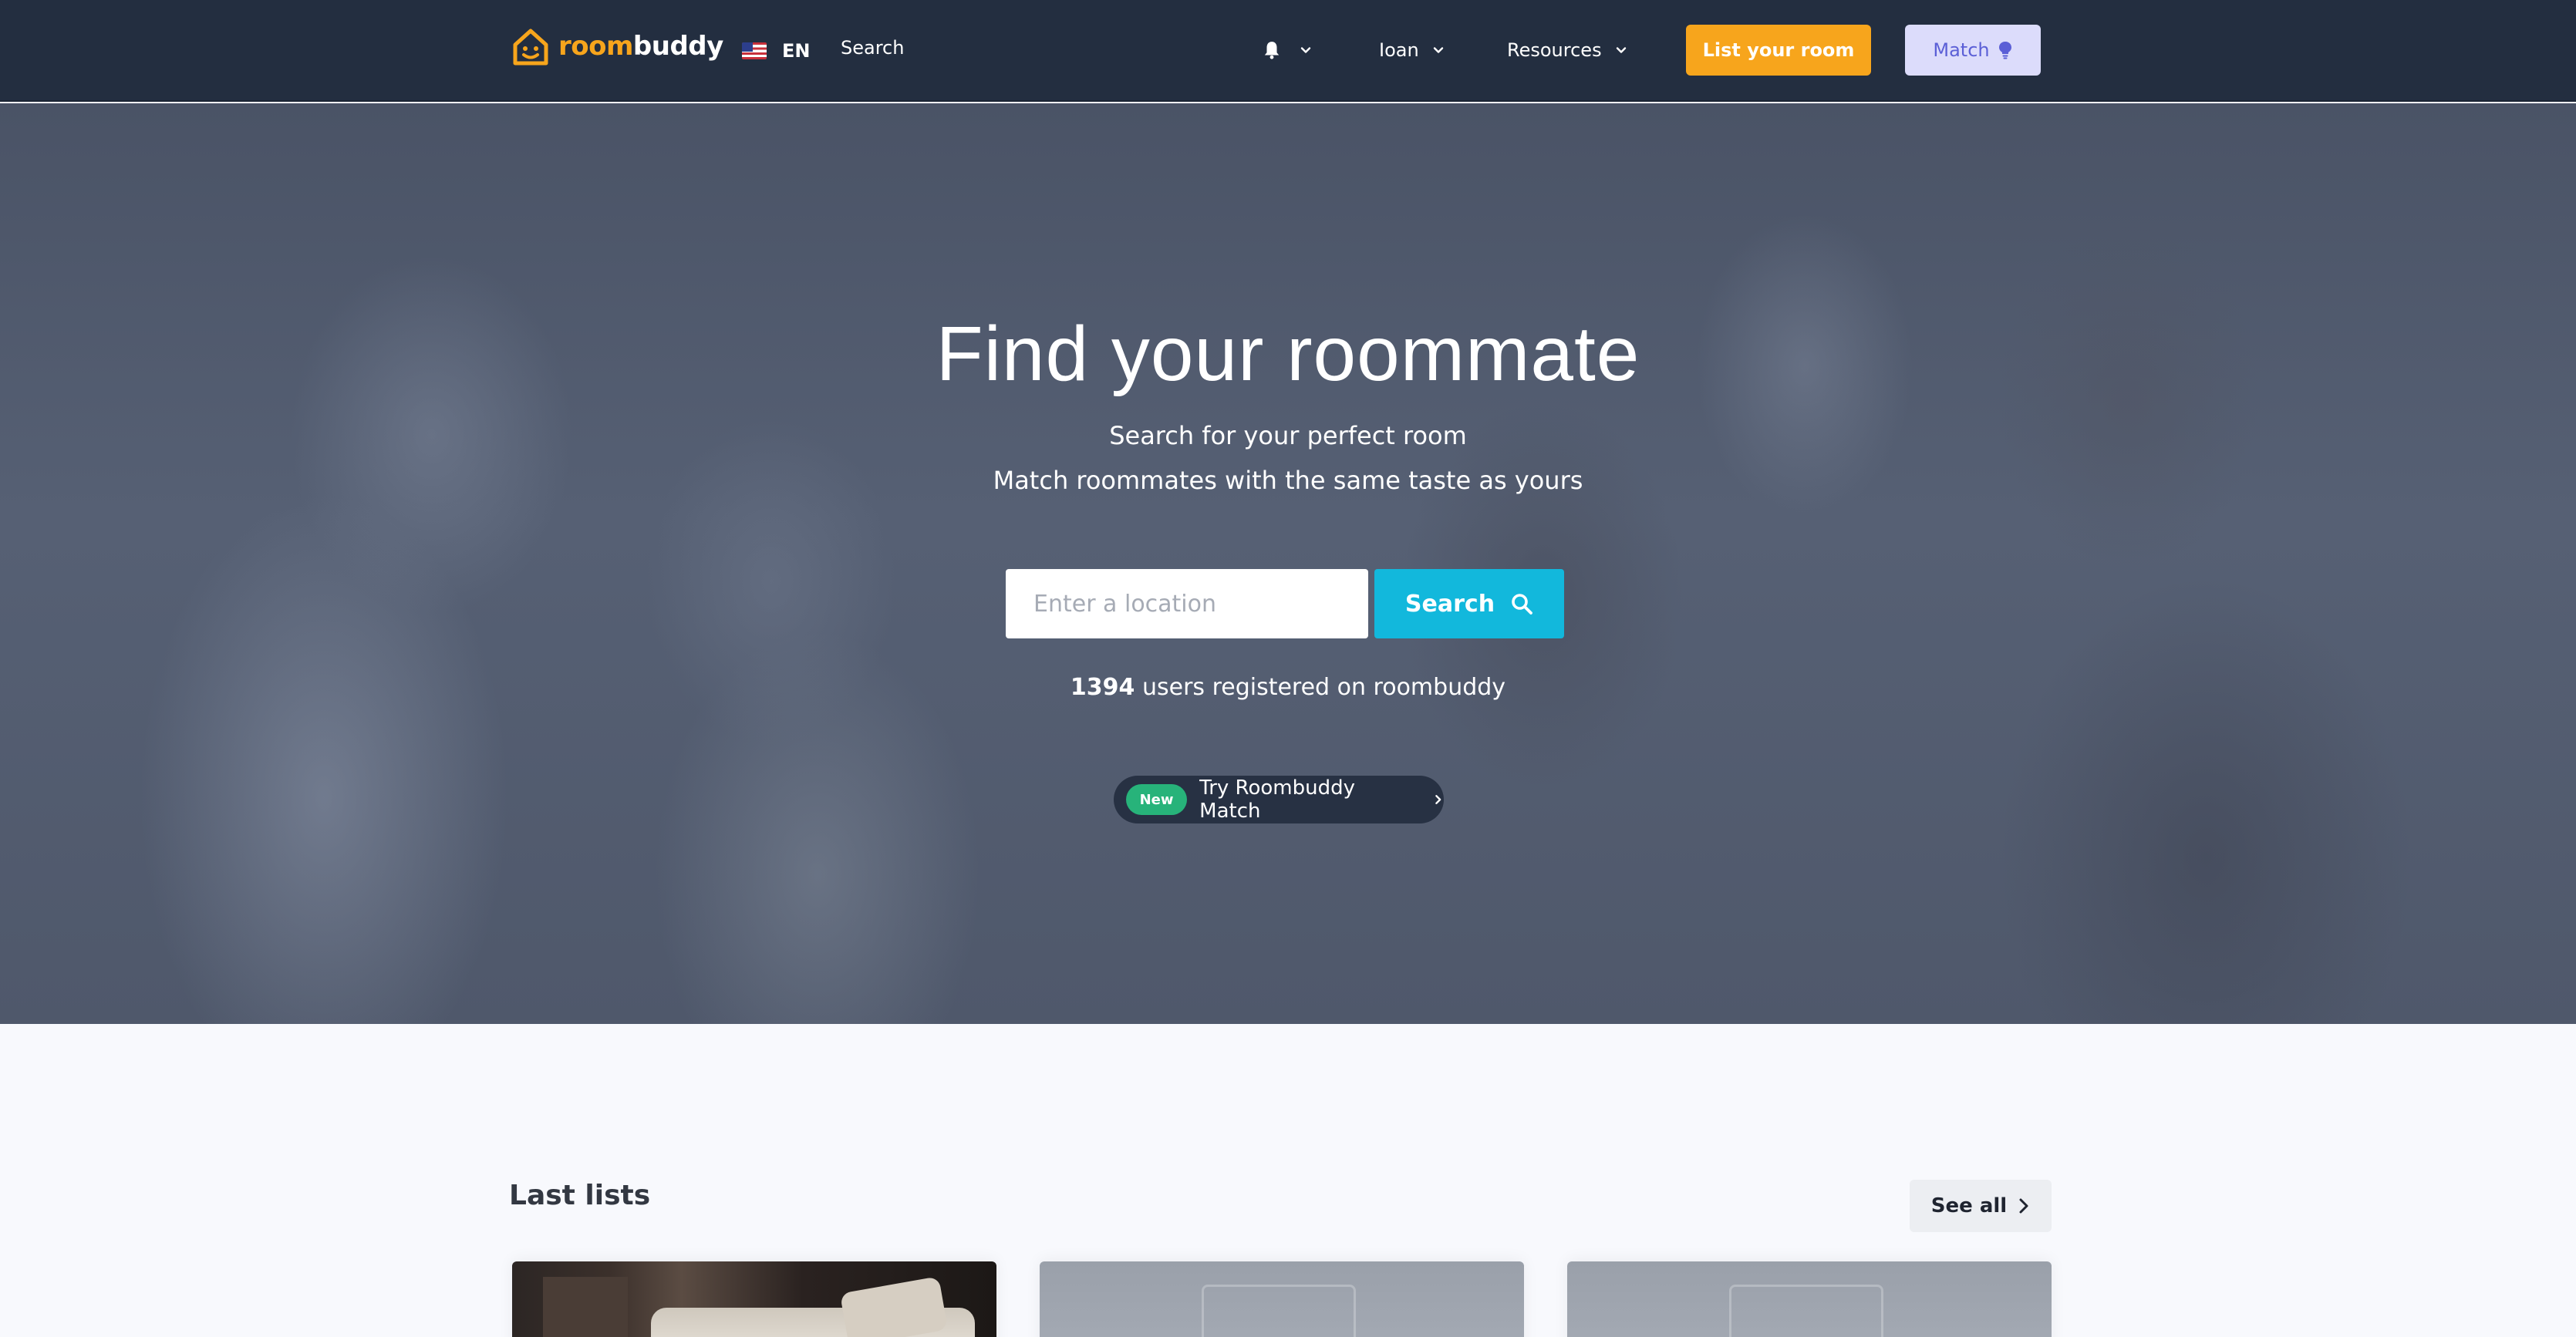 The width and height of the screenshot is (2576, 1337). Describe the element at coordinates (1187, 603) in the screenshot. I see `location-search-input` at that location.